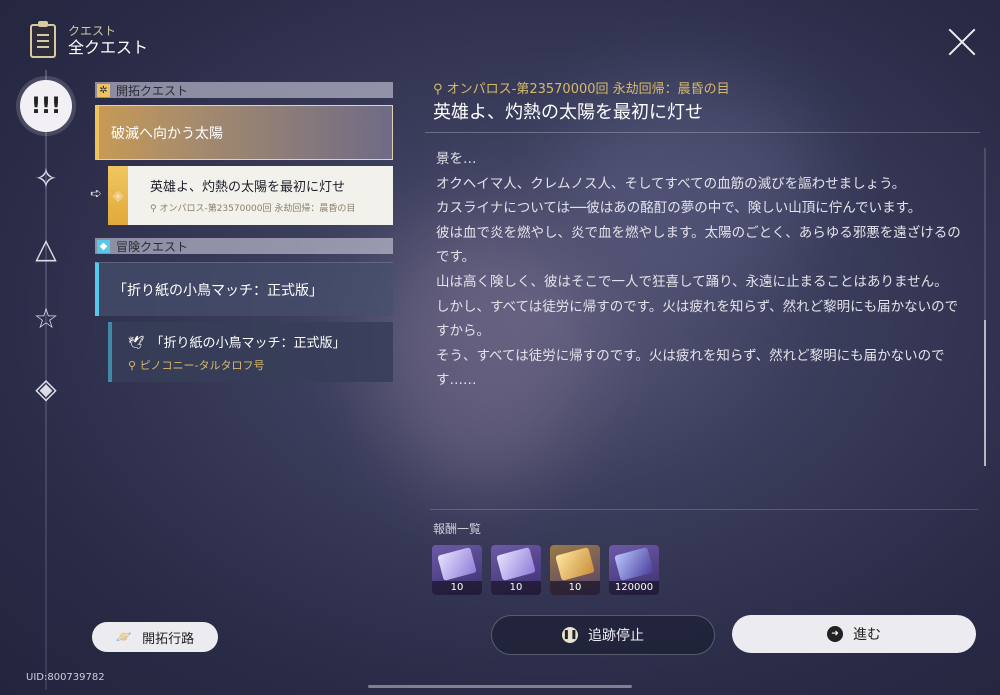  What do you see at coordinates (202, 365) in the screenshot?
I see `quest-location: ピノコニー-タルタロフ号` at bounding box center [202, 365].